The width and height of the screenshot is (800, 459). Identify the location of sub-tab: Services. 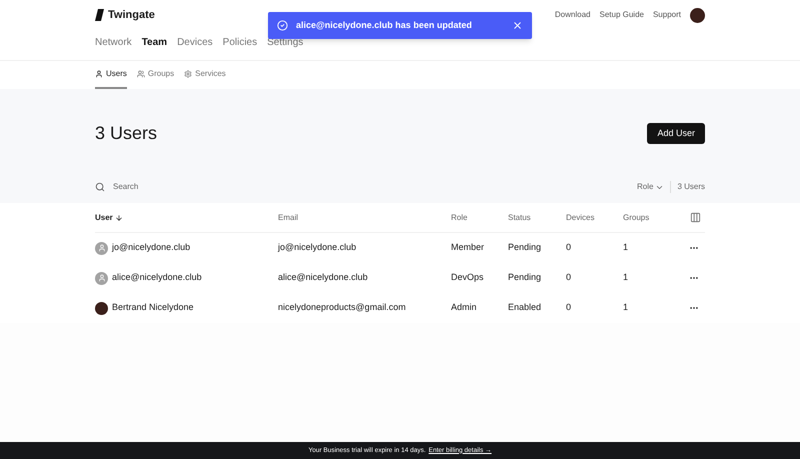
(205, 75).